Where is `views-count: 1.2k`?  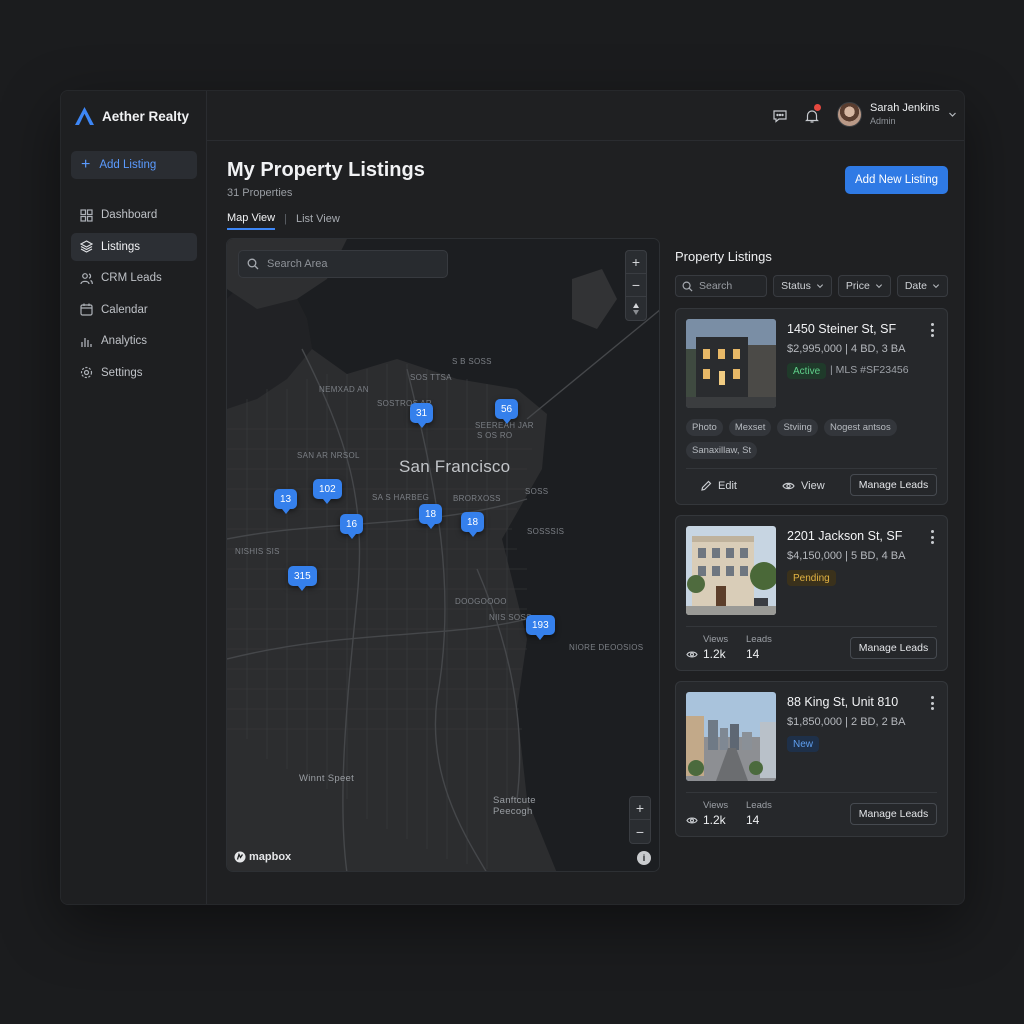
views-count: 1.2k is located at coordinates (714, 820).